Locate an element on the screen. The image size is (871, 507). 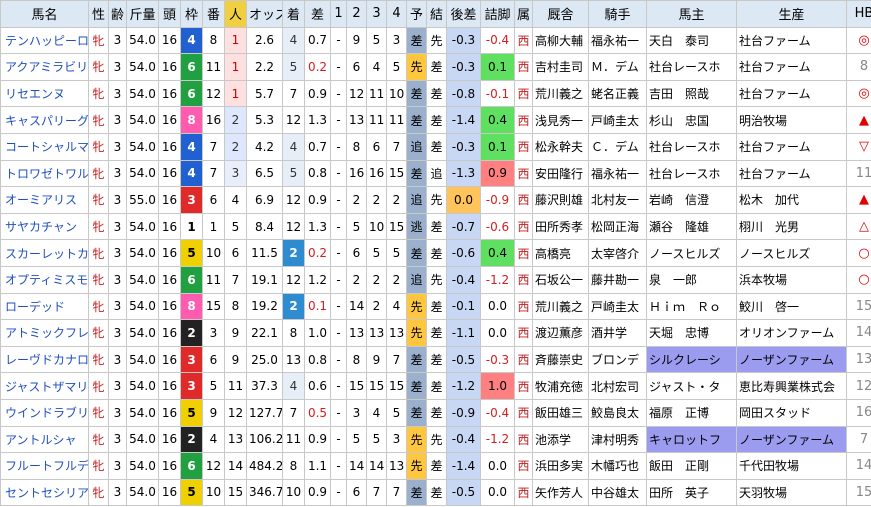
cell-kishu: 松岡正海 is located at coordinates (617, 226).